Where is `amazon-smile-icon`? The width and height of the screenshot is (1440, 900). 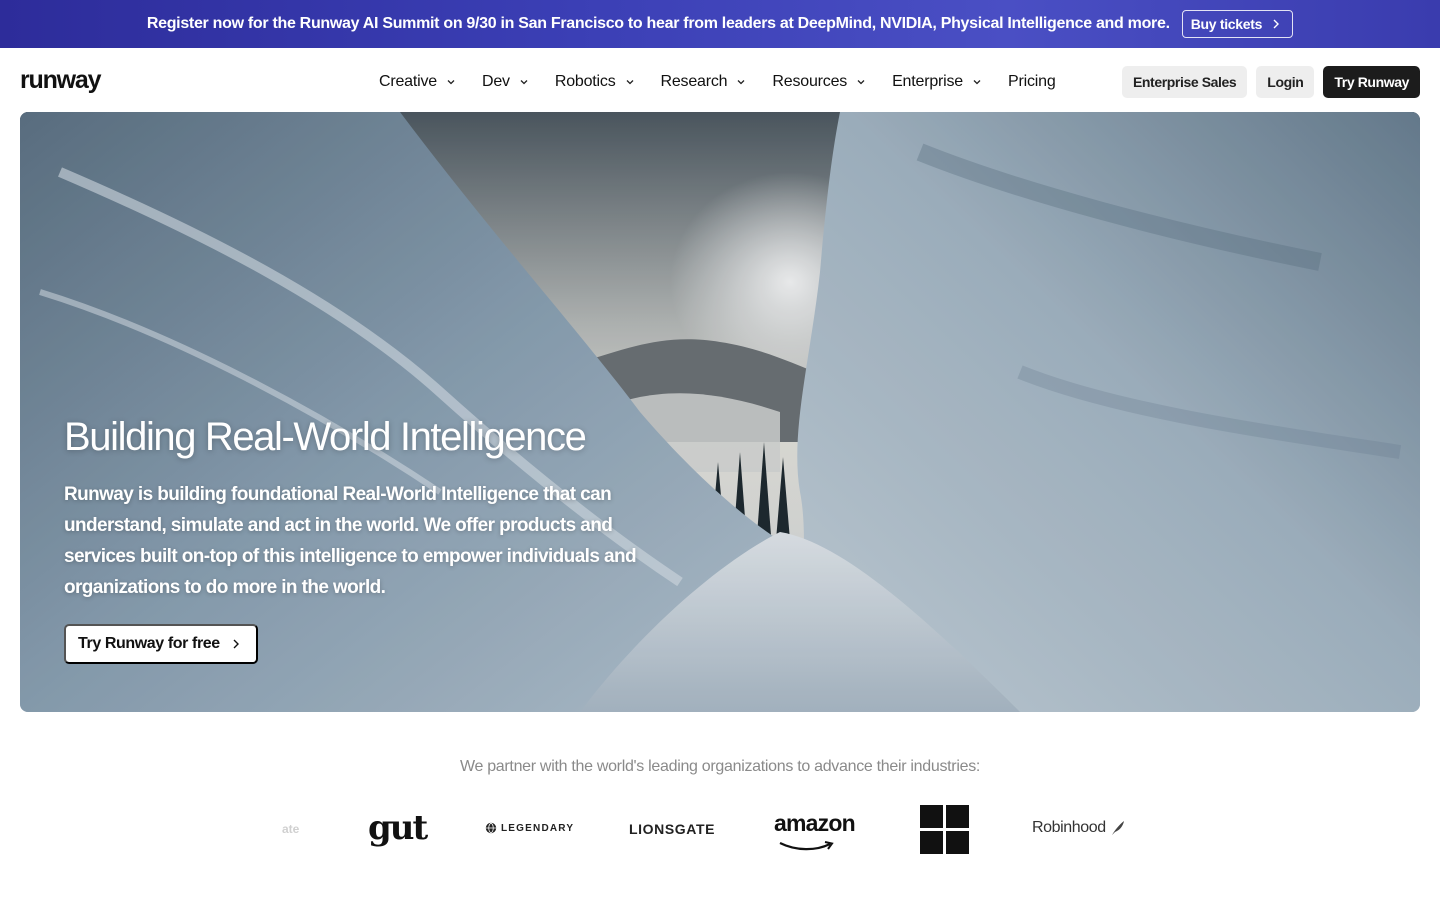
amazon-smile-icon is located at coordinates (806, 846).